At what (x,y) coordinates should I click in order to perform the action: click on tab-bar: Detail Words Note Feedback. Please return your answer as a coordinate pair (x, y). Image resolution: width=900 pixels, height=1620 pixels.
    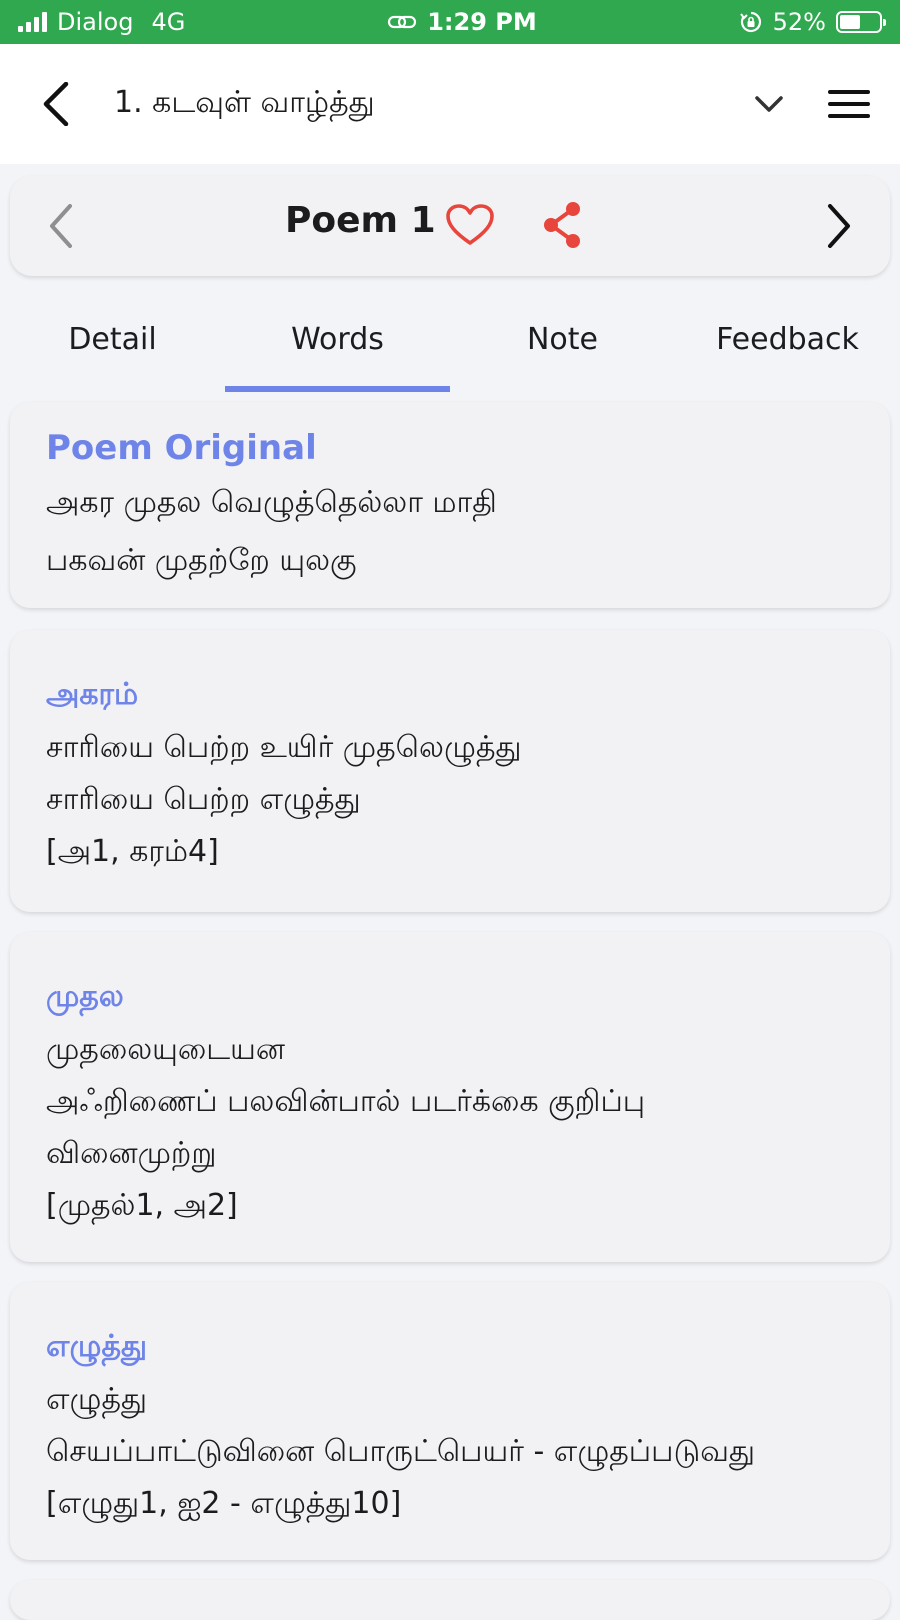
    Looking at the image, I should click on (450, 346).